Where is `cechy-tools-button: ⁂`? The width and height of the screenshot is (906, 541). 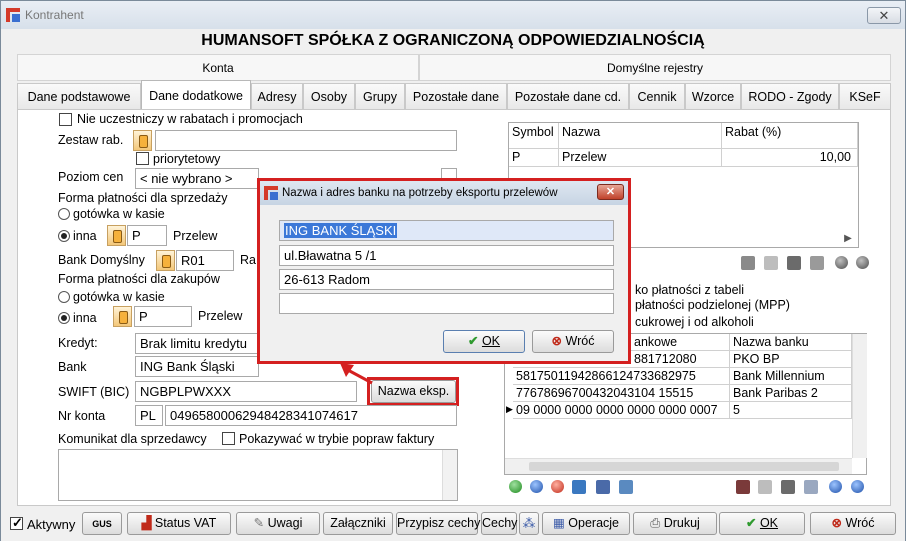
cechy-tools-button: ⁂ is located at coordinates (529, 523).